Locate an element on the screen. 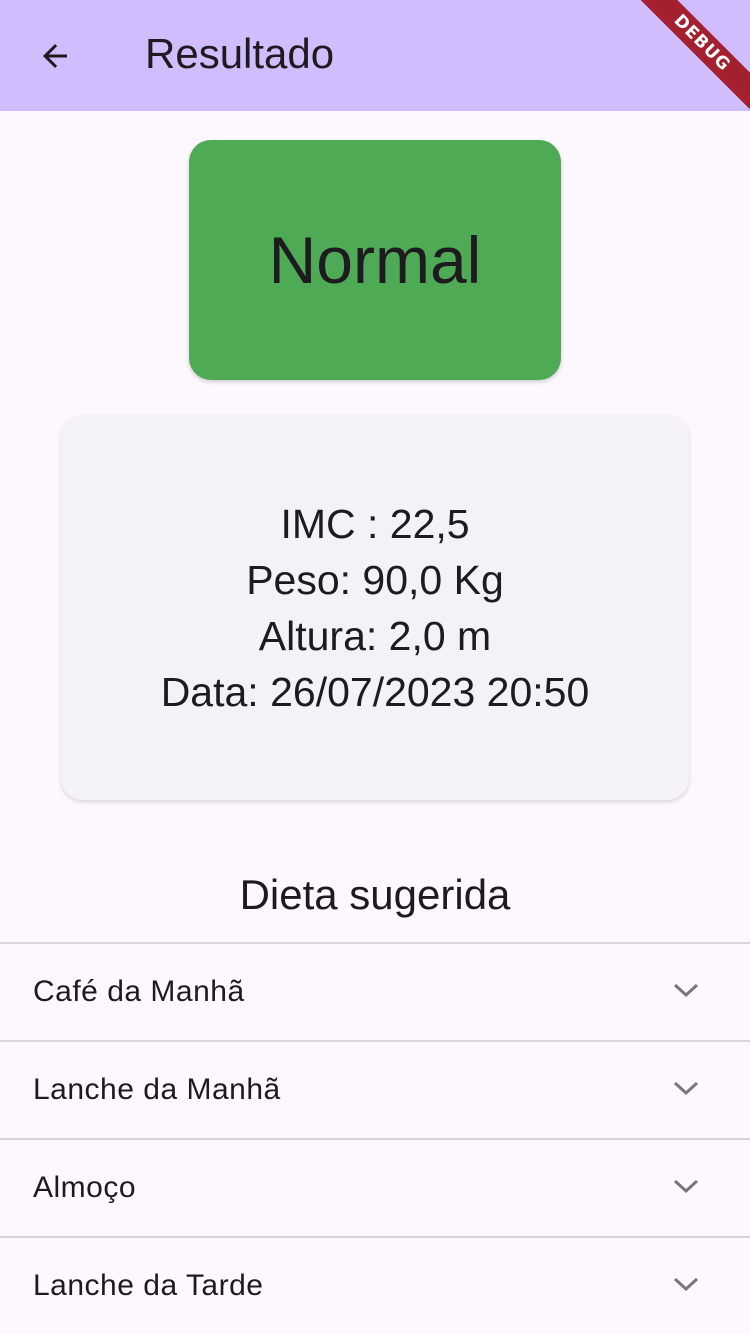 This screenshot has width=750, height=1334. weight-value: Peso: 90,0 Kg is located at coordinates (375, 579).